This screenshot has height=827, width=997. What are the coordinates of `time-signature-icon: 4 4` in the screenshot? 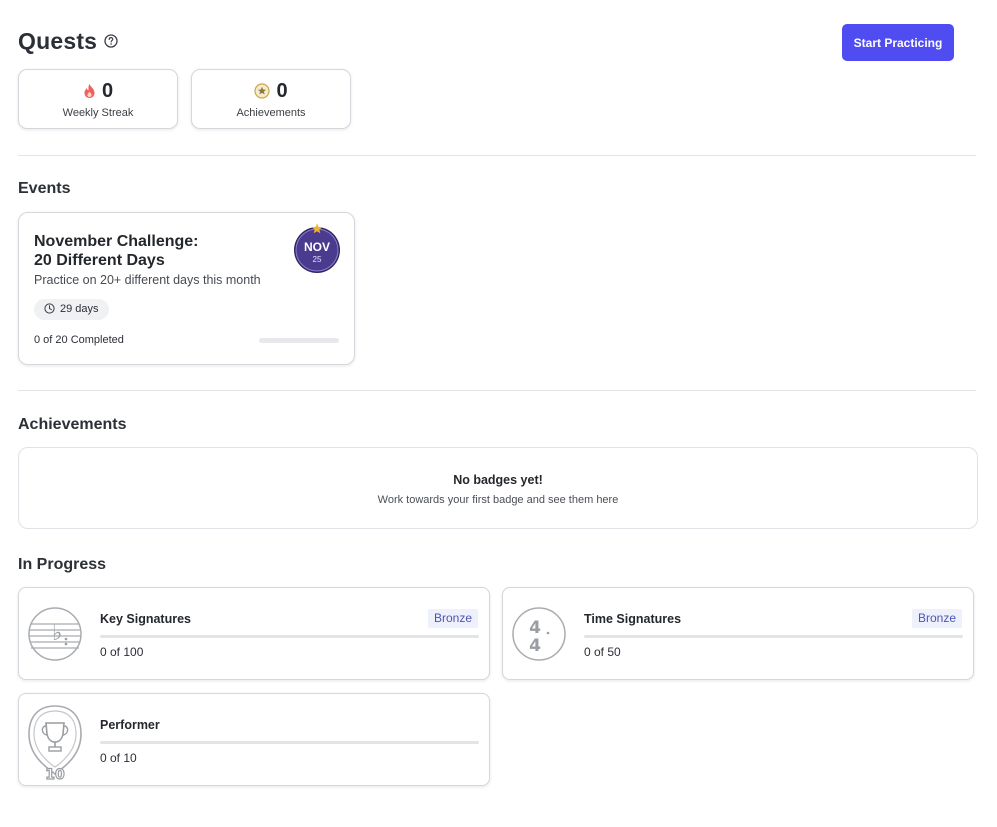 It's located at (539, 634).